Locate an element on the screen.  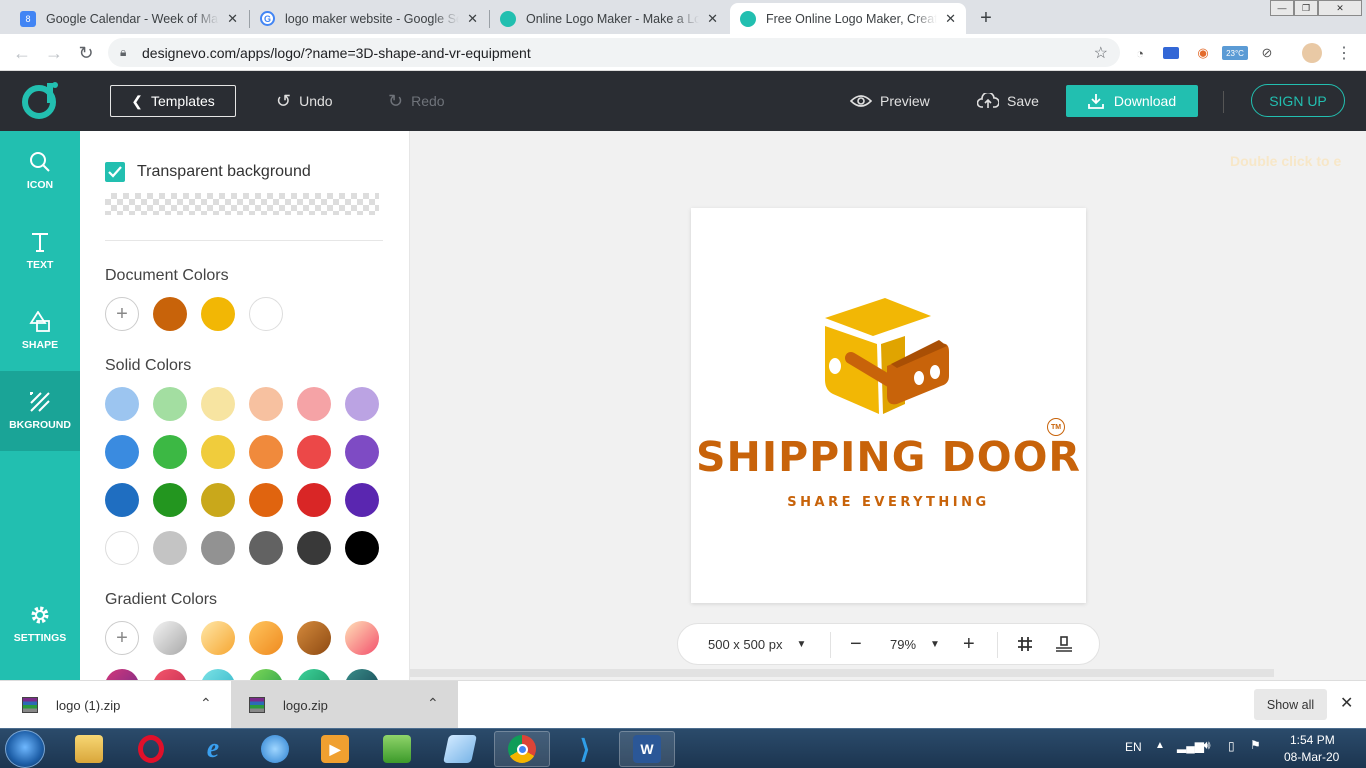
close-downloads-bar-icon: ✕ is located at coordinates (1346, 703).